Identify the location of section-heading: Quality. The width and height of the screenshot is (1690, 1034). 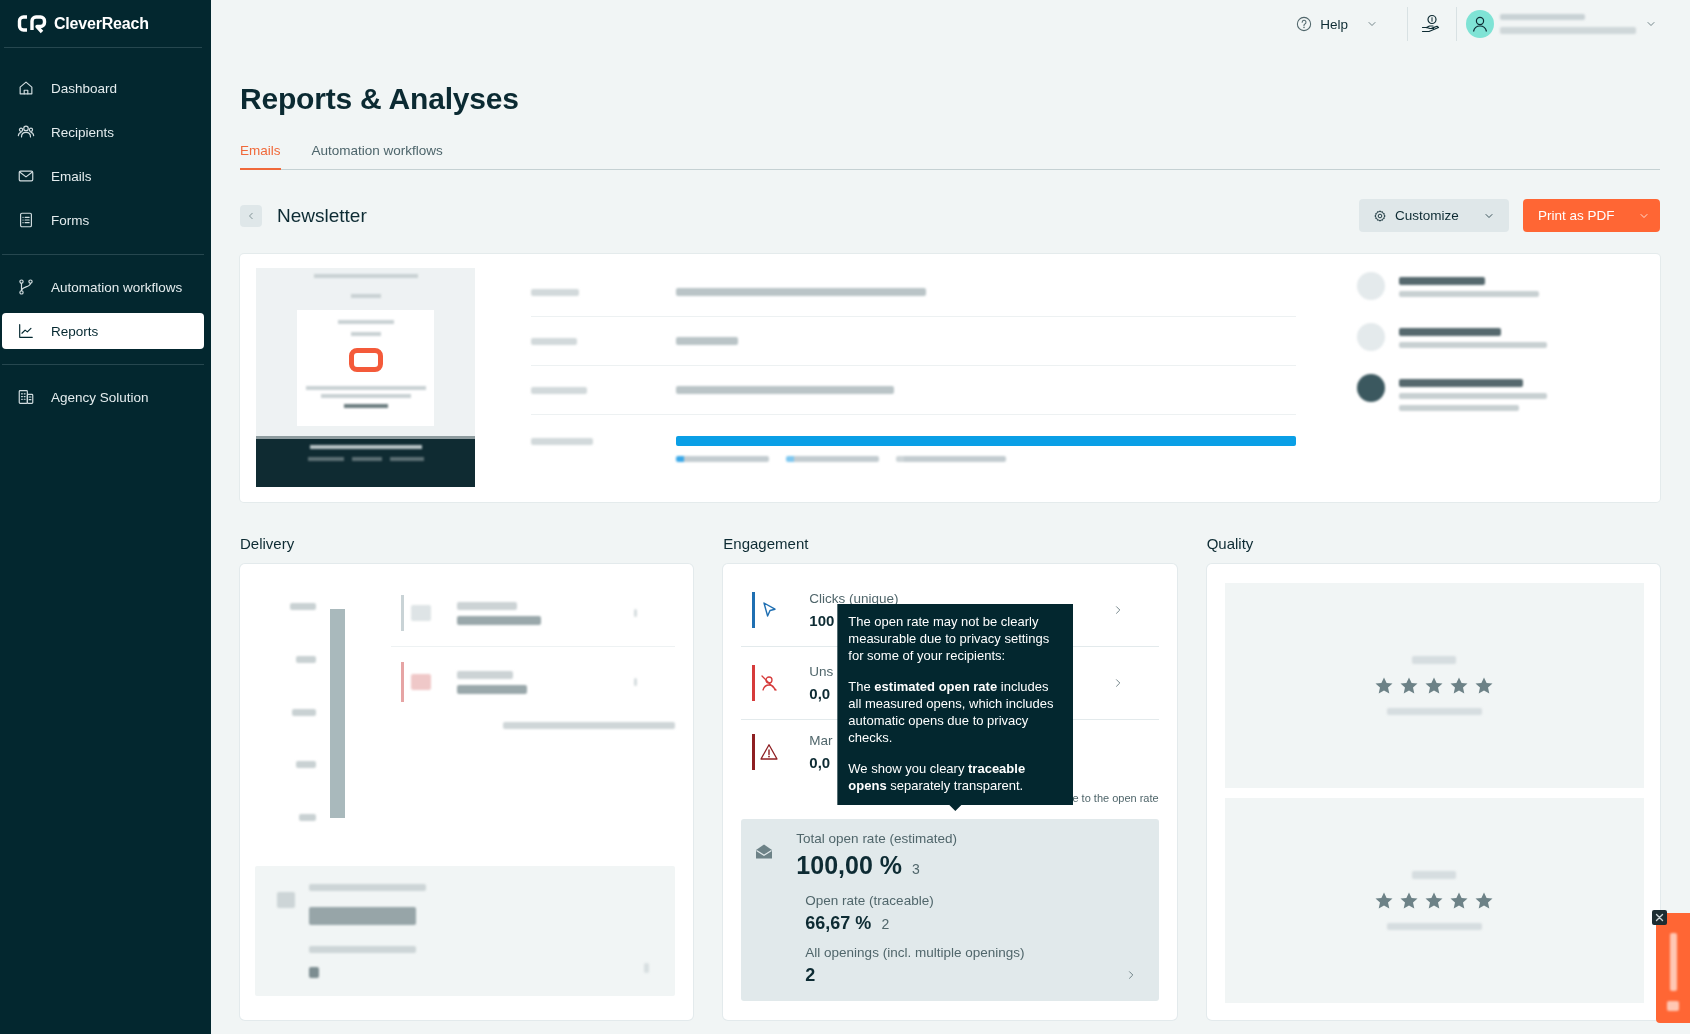
(1230, 544).